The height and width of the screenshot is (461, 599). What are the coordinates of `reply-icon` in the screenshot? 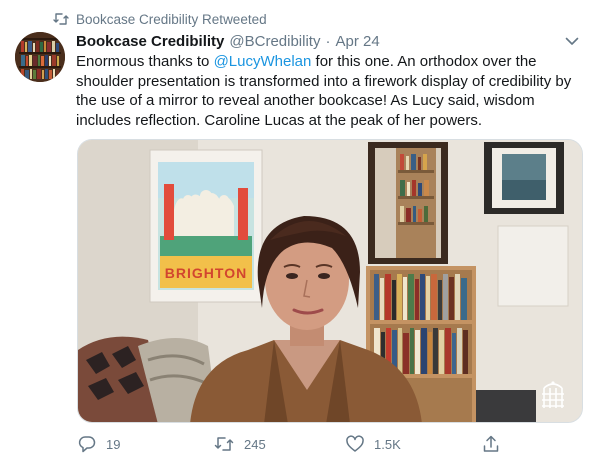 It's located at (87, 444).